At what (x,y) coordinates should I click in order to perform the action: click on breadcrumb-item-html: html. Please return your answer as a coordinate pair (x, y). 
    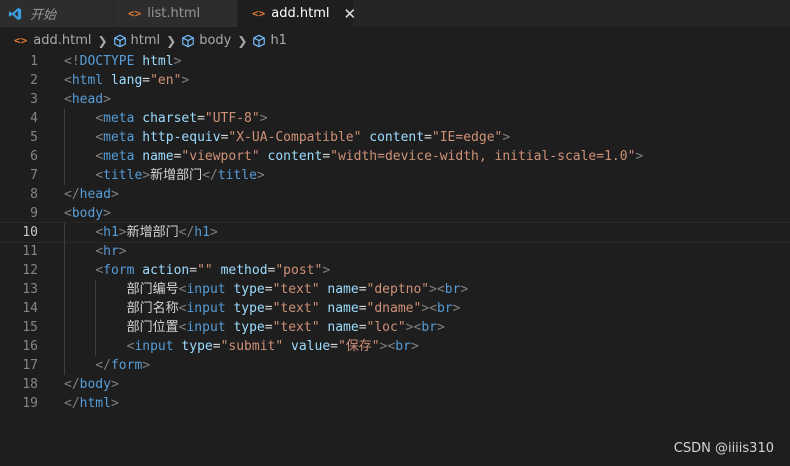
    Looking at the image, I should click on (136, 40).